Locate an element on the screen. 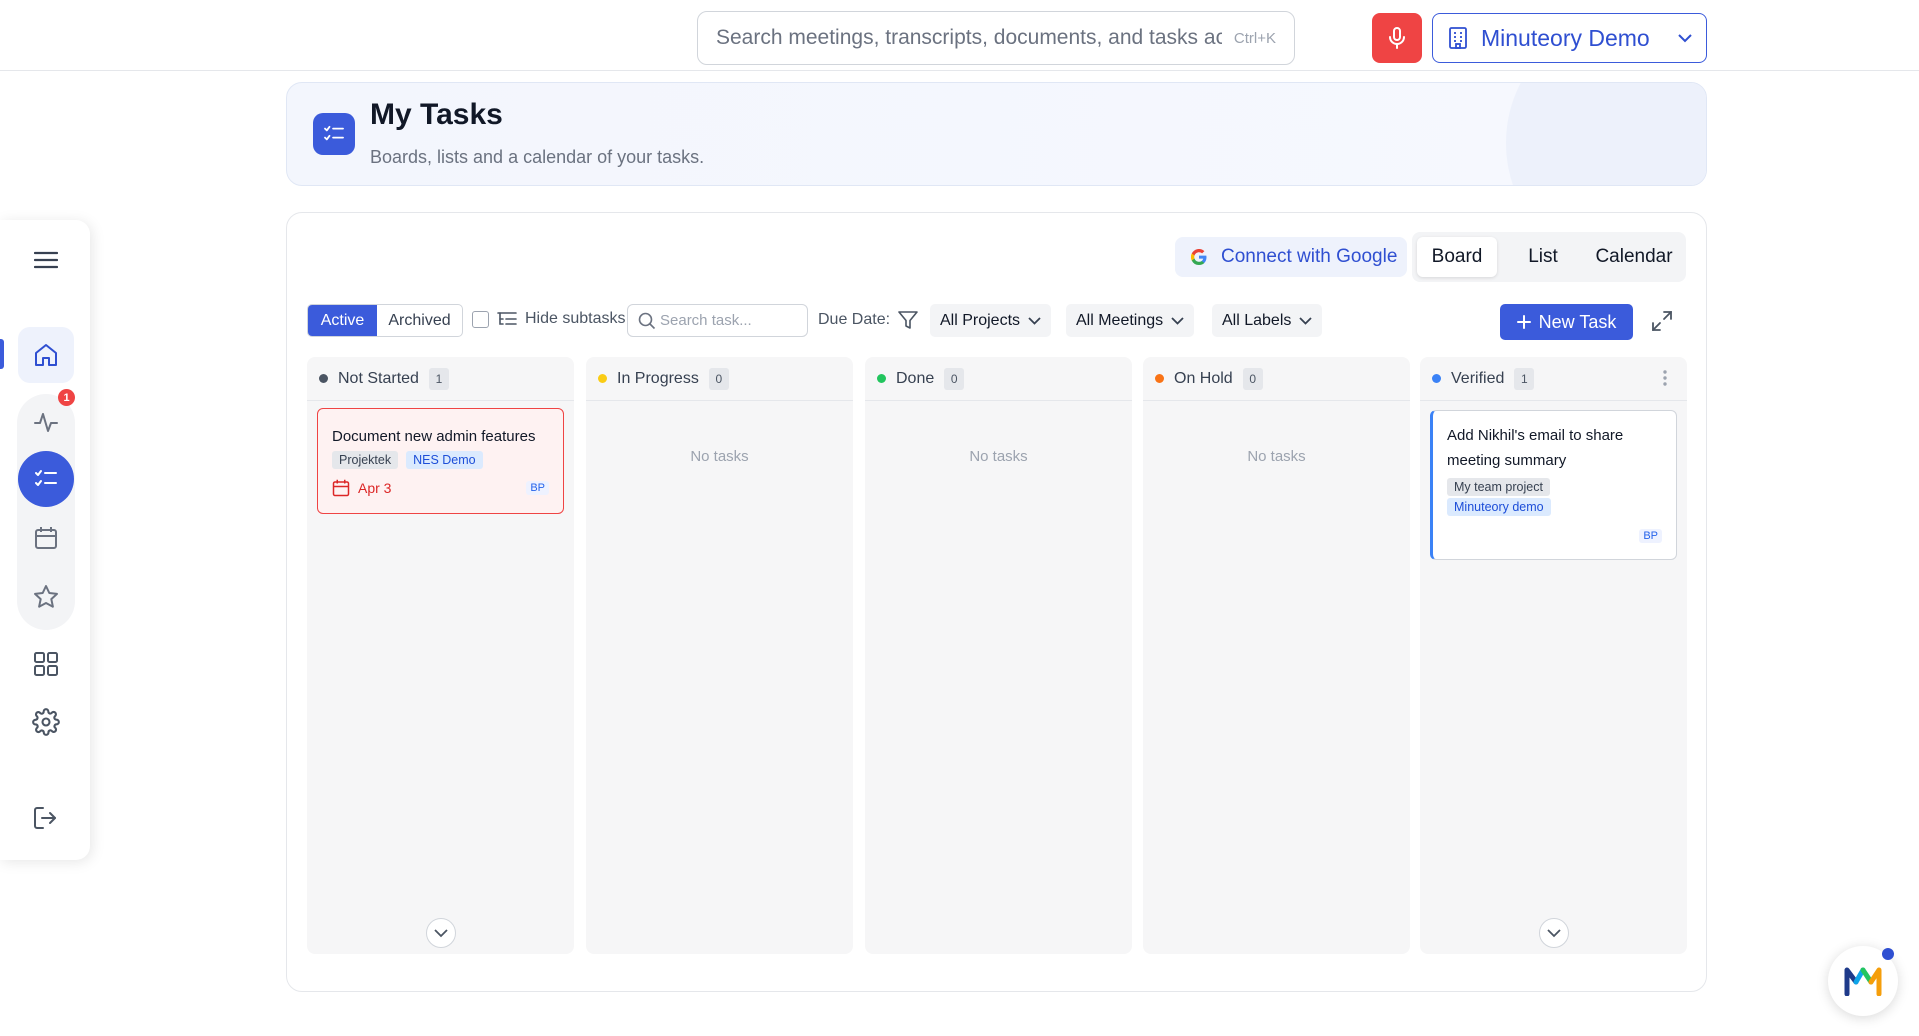 The image size is (1919, 1036). hamburger-icon is located at coordinates (46, 260).